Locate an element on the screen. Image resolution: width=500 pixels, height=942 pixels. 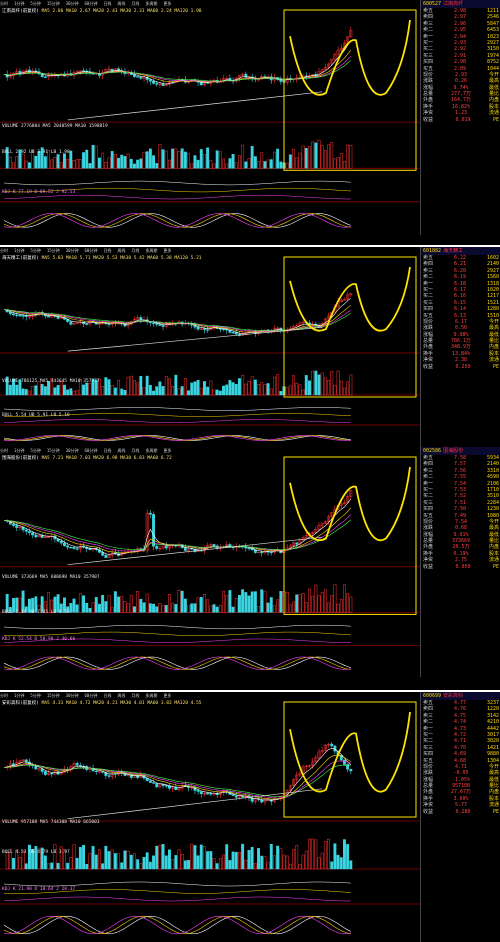
stock-header: 600699 安彩高科 is located at coordinates (460, 696).